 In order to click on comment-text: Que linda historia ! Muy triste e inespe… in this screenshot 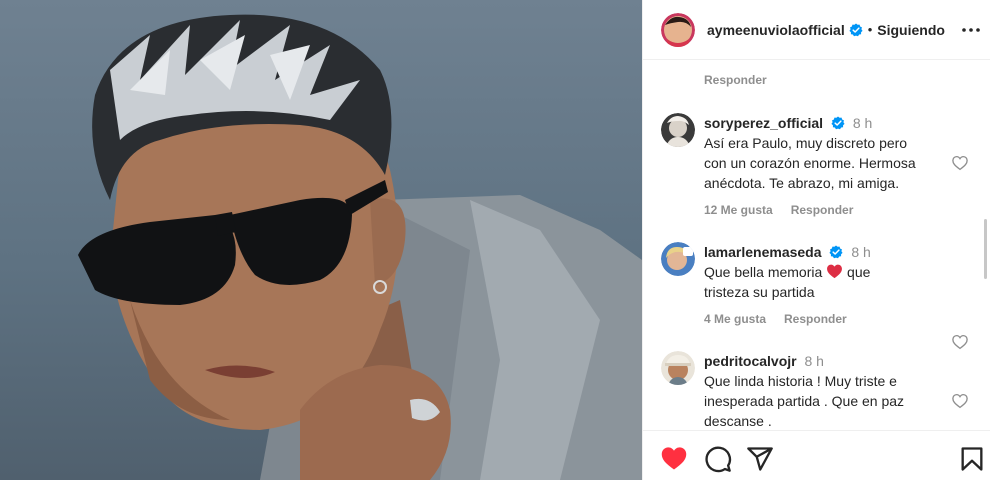, I will do `click(804, 401)`.